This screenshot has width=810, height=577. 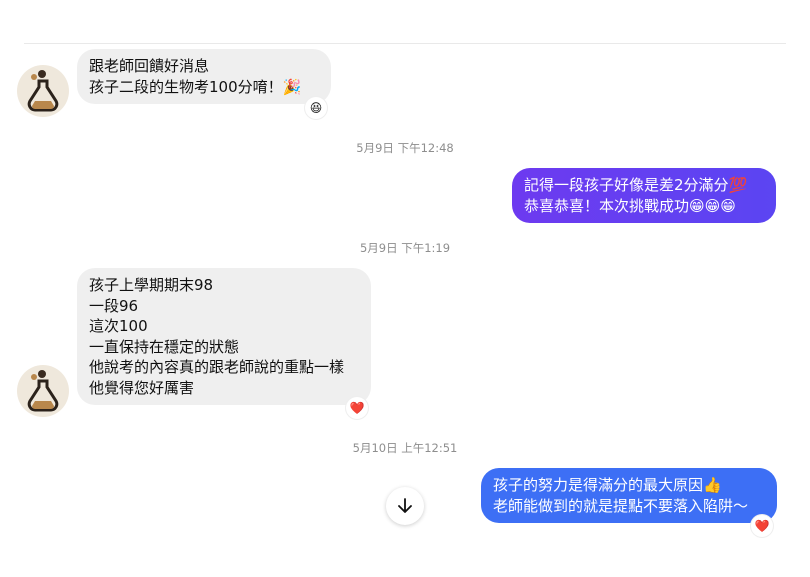 I want to click on arrow-down-icon, so click(x=405, y=505).